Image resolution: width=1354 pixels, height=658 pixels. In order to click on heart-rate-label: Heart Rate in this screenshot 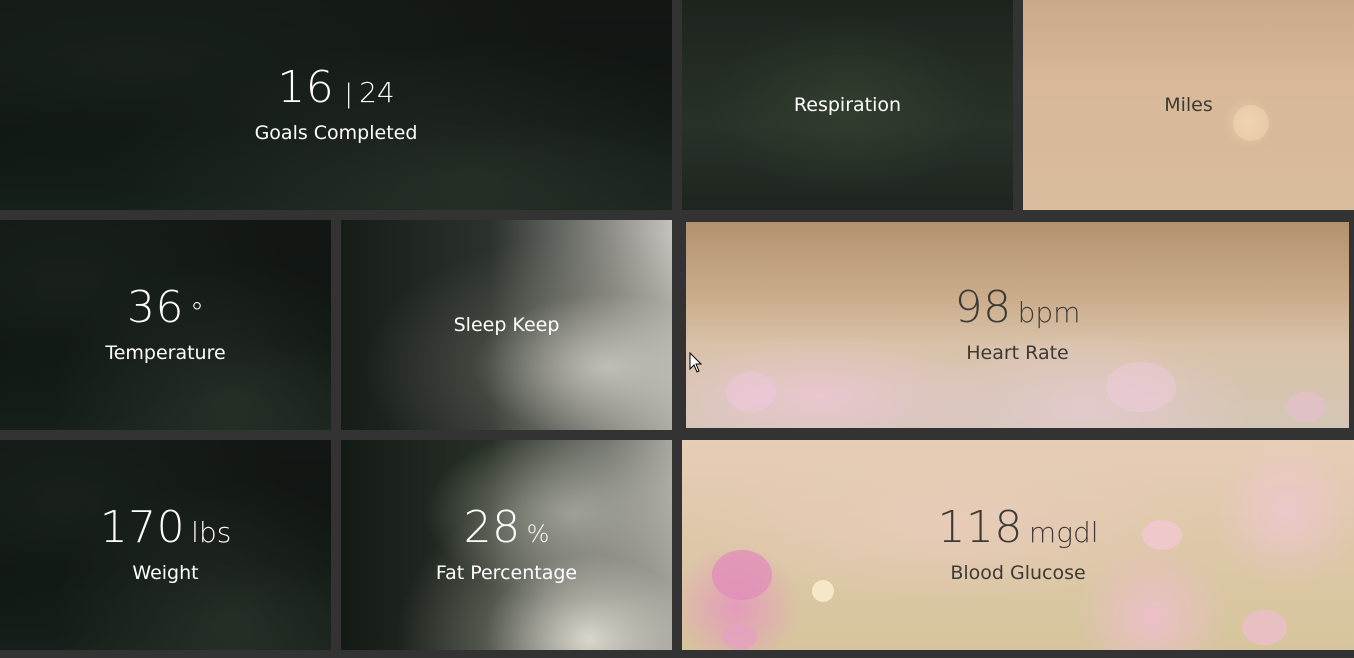, I will do `click(1017, 353)`.